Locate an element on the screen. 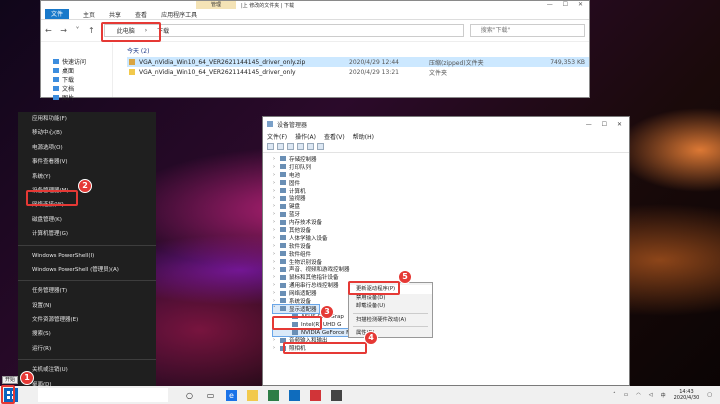 This screenshot has height=404, width=720. ctx-properties: 属性(R) is located at coordinates (390, 333).